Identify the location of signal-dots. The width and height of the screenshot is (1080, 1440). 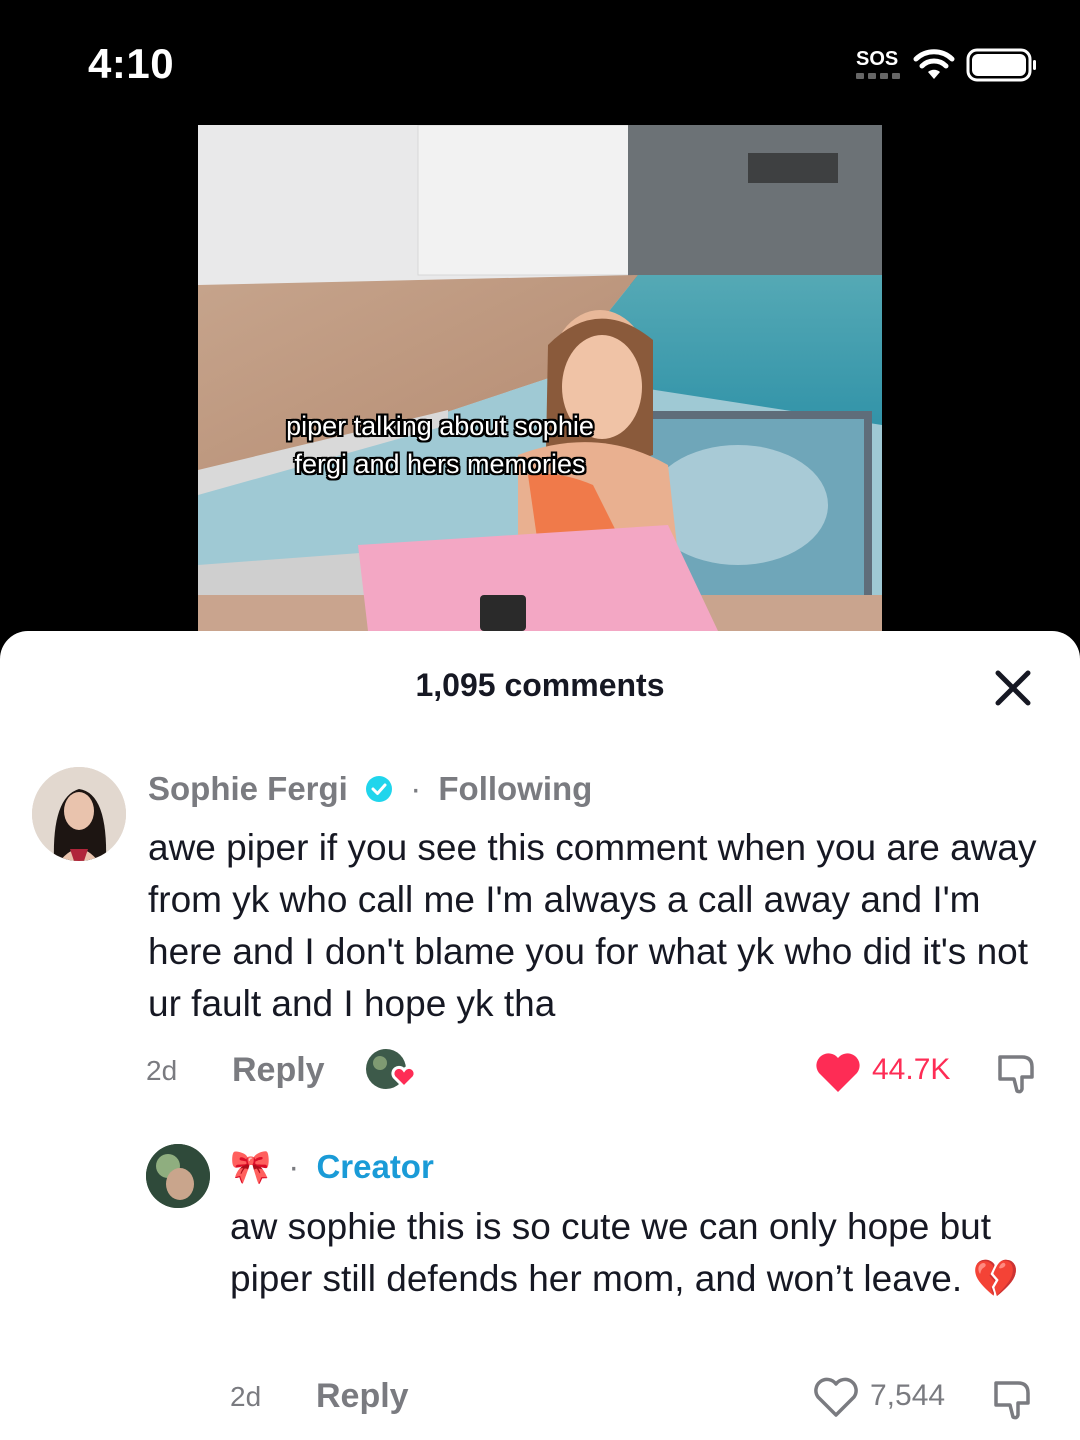
(878, 76).